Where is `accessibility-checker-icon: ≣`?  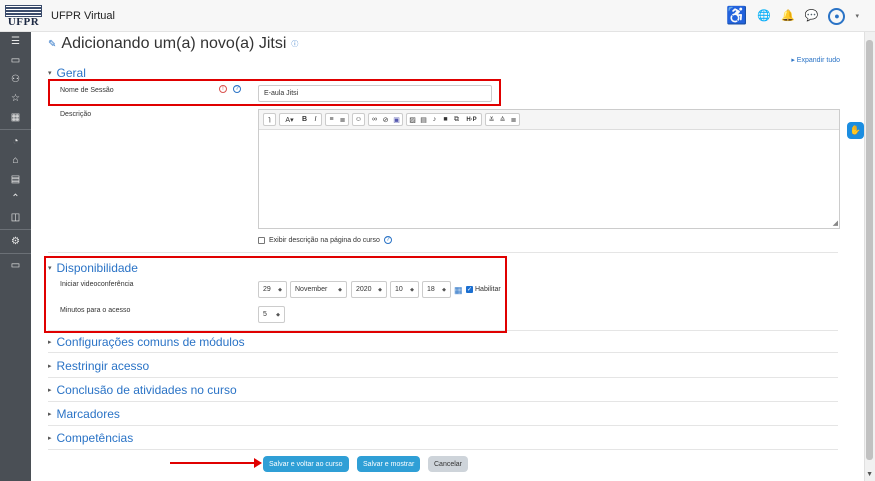 accessibility-checker-icon: ≣ is located at coordinates (513, 119).